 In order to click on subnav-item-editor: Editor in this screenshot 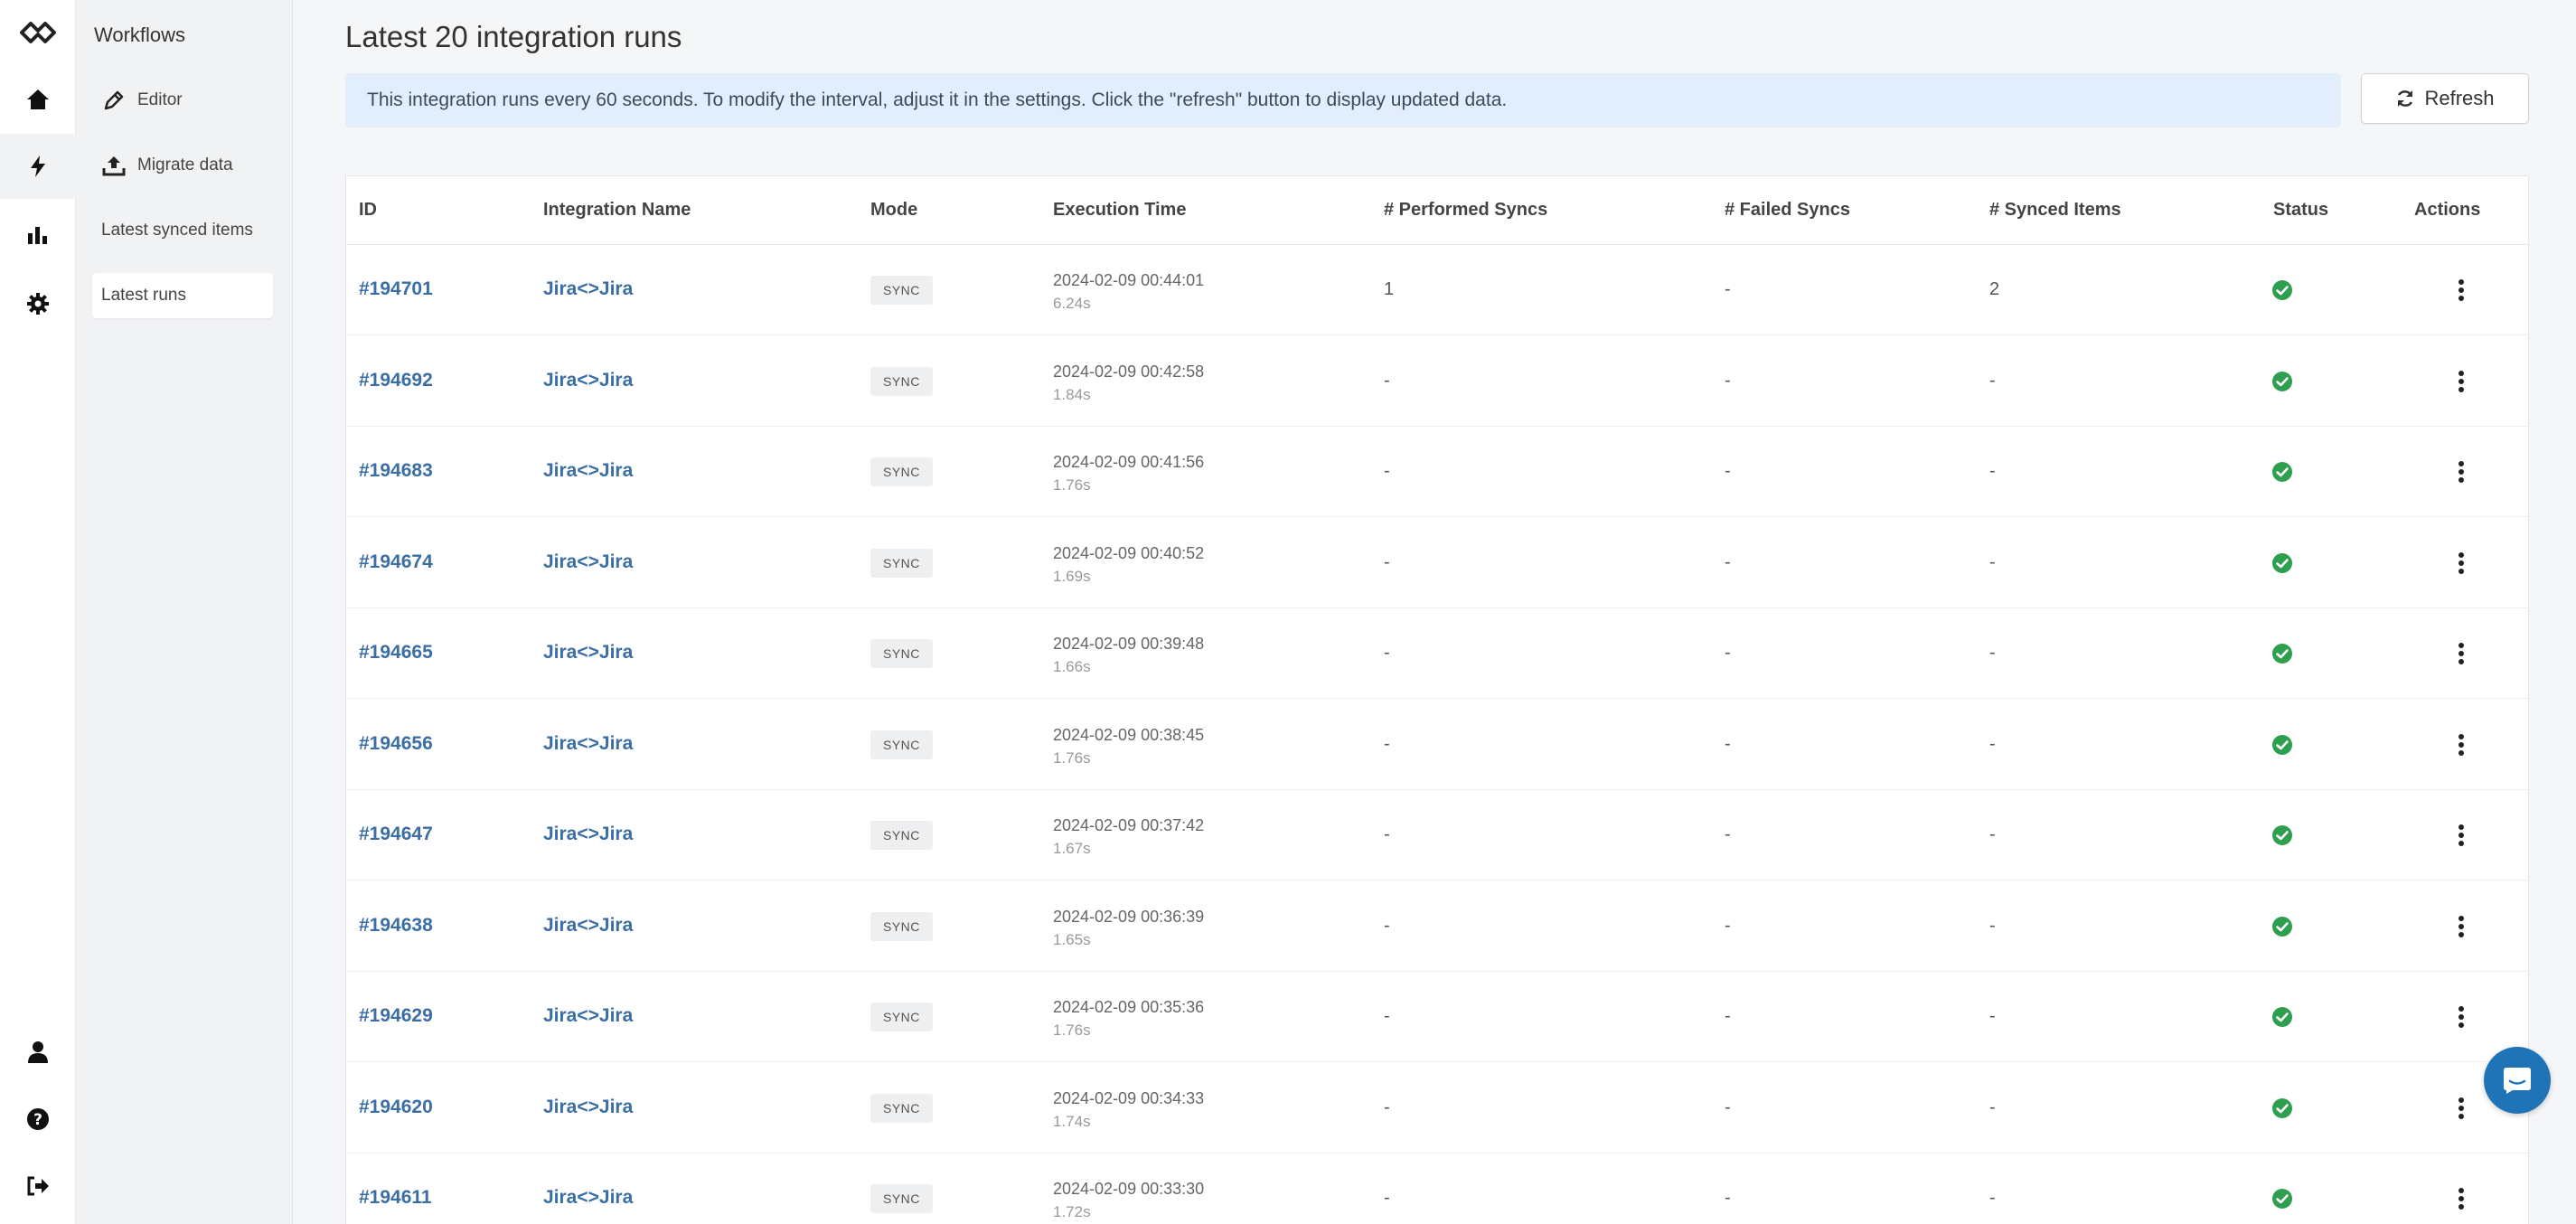, I will do `click(183, 100)`.